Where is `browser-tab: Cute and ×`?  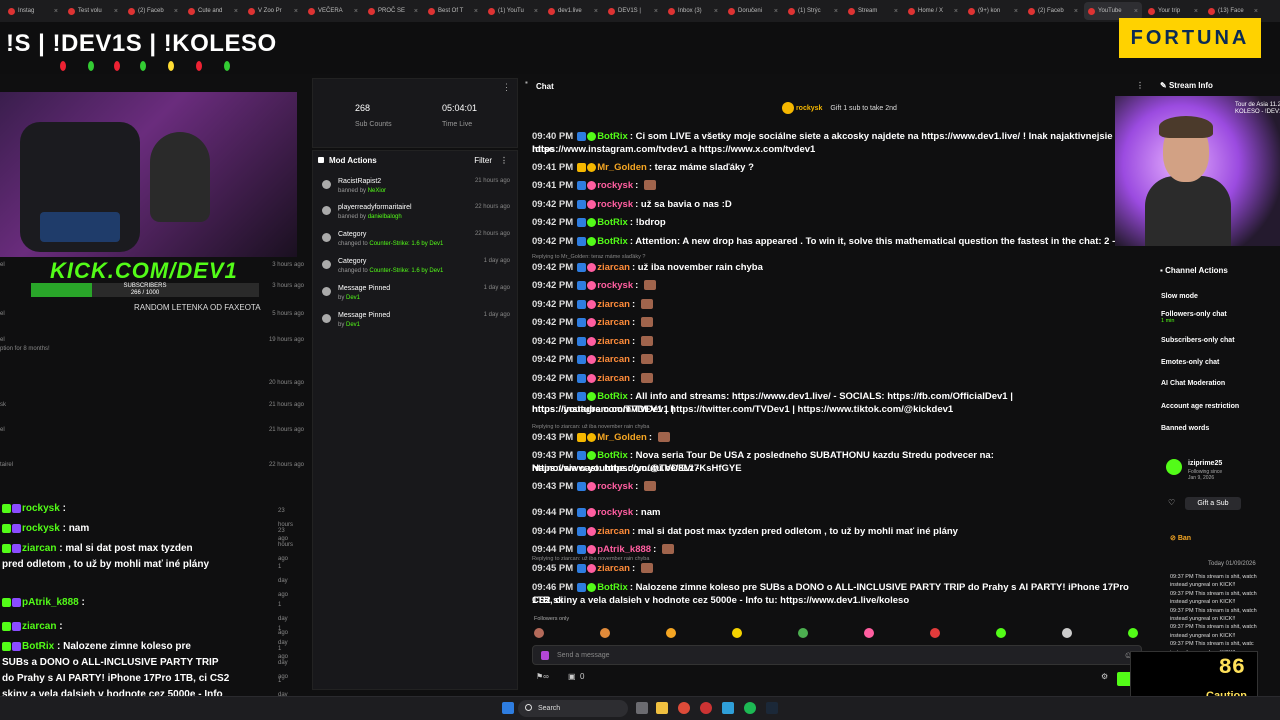 browser-tab: Cute and × is located at coordinates (213, 11).